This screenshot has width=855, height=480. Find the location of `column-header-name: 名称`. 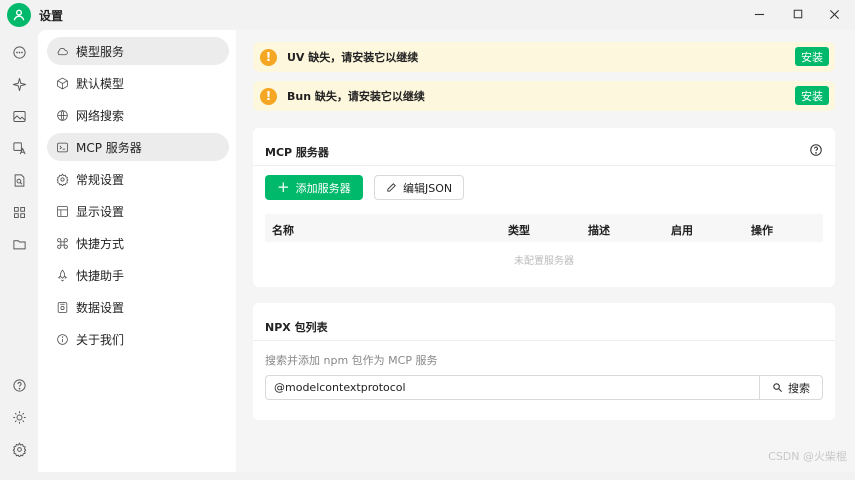

column-header-name: 名称 is located at coordinates (283, 230).